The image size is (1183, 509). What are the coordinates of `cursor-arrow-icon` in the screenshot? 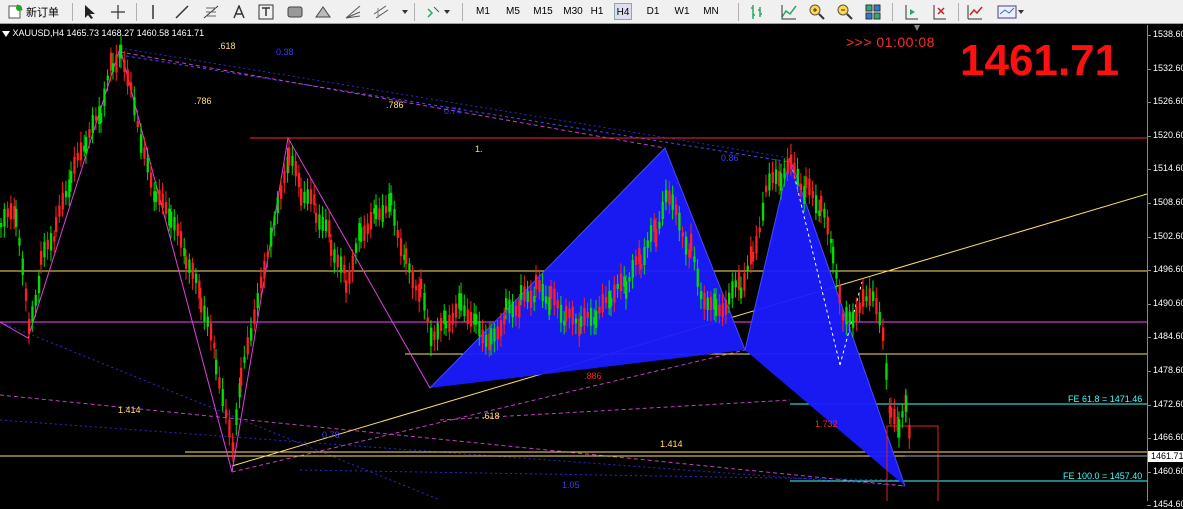 It's located at (90, 11).